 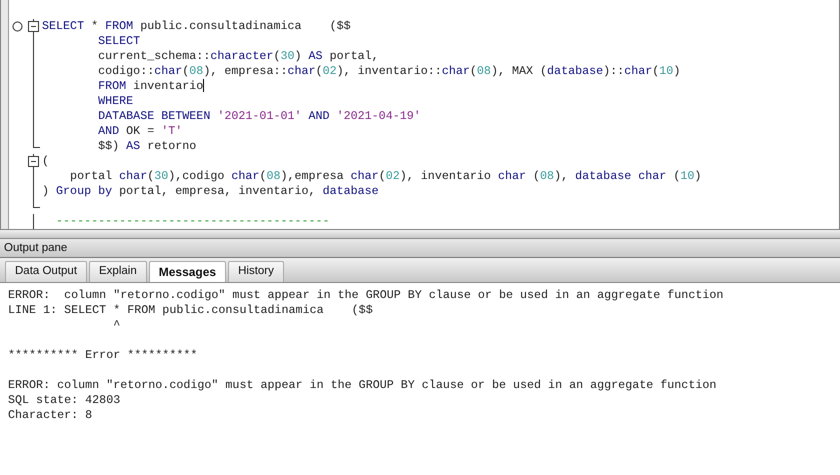 What do you see at coordinates (187, 271) in the screenshot?
I see `tab: Messages` at bounding box center [187, 271].